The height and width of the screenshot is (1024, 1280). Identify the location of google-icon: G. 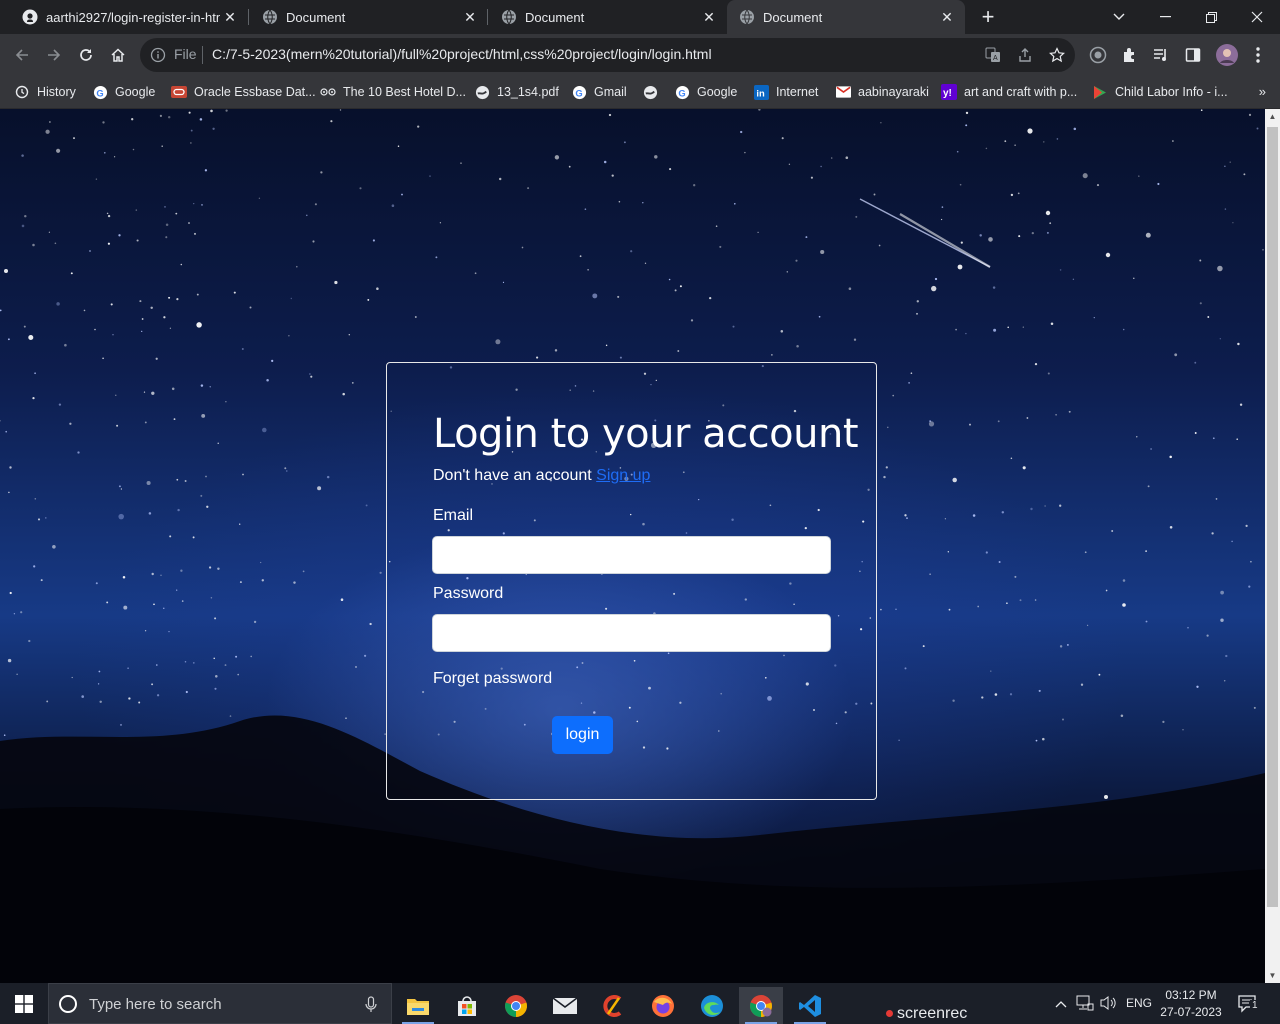
(682, 92).